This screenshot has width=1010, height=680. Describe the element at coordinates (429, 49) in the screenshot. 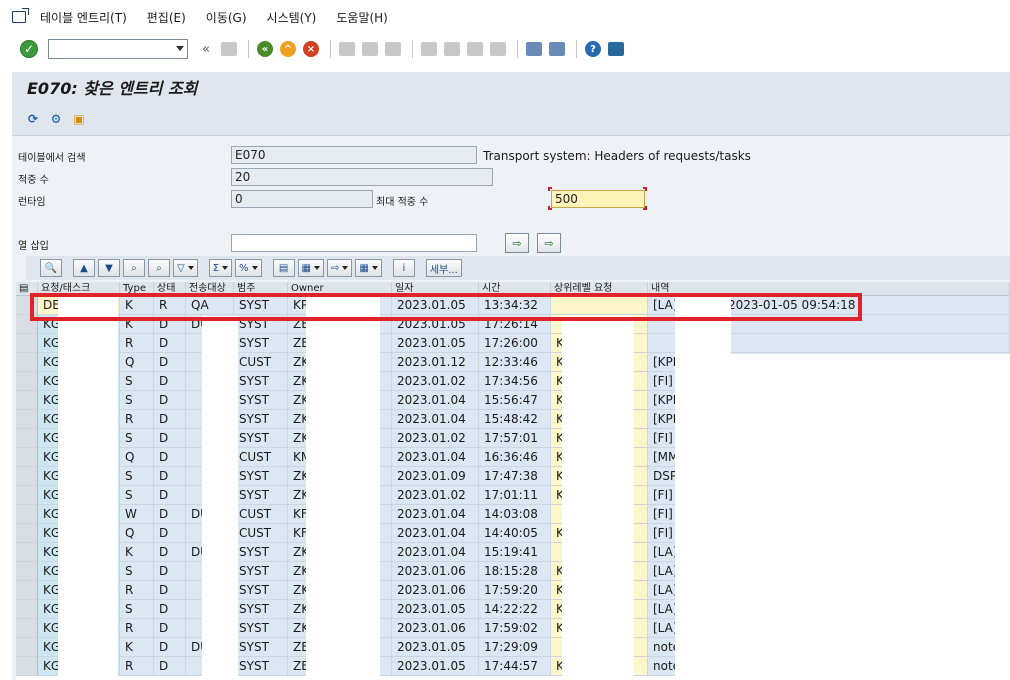

I see `first-page-icon` at that location.